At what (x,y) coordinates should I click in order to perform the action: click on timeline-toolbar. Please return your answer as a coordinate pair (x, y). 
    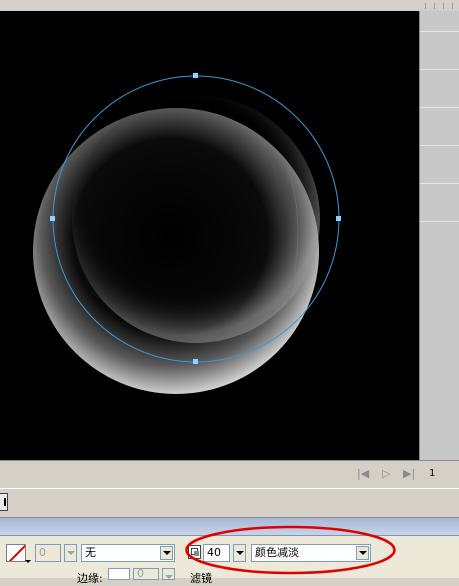
    Looking at the image, I should click on (229, 503).